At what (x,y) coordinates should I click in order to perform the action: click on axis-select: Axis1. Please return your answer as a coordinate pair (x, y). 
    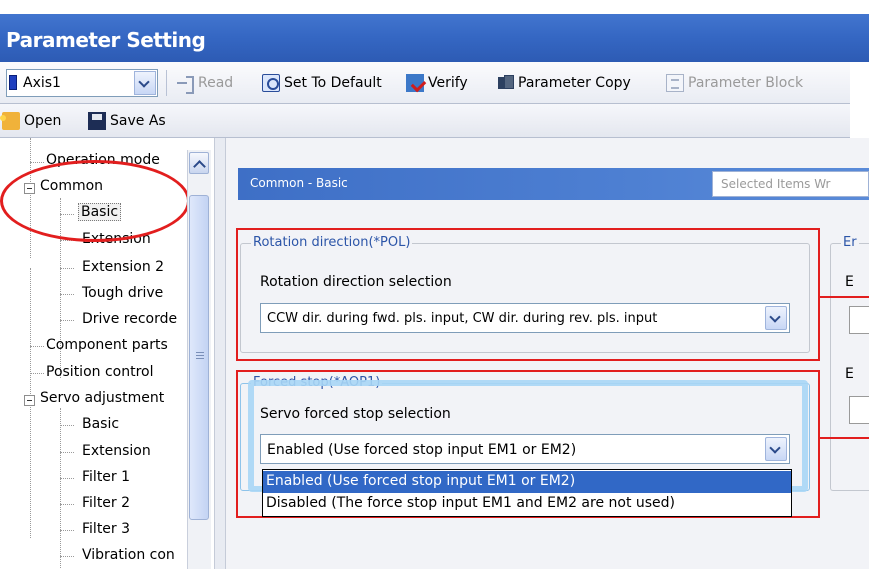
    Looking at the image, I should click on (82, 83).